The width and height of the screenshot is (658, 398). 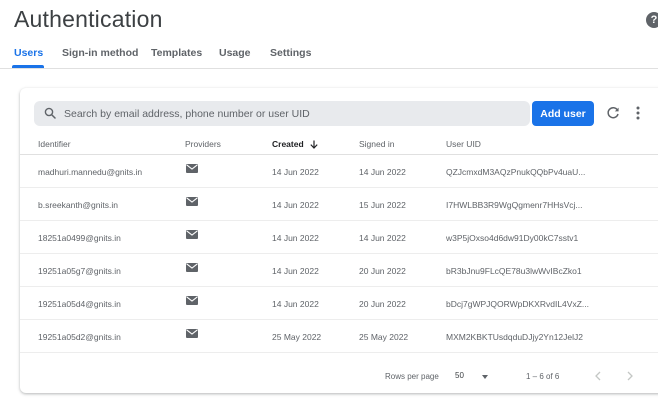 I want to click on cell-identifier: 19251a05d4@gnits.in, so click(x=79, y=304).